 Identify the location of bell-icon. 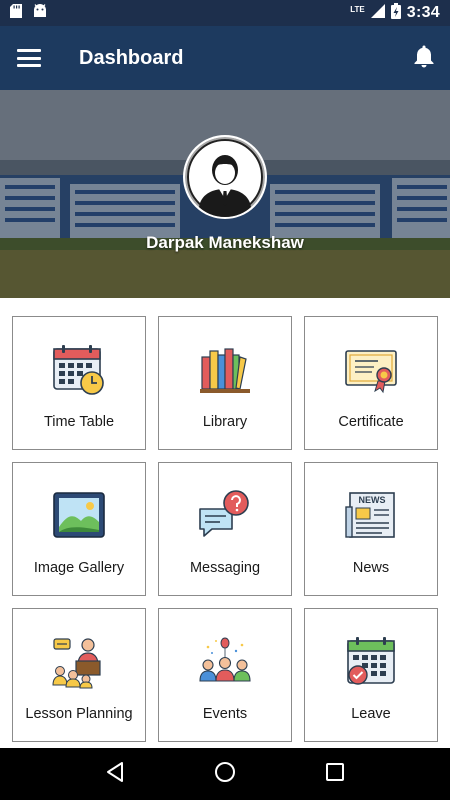
(424, 58).